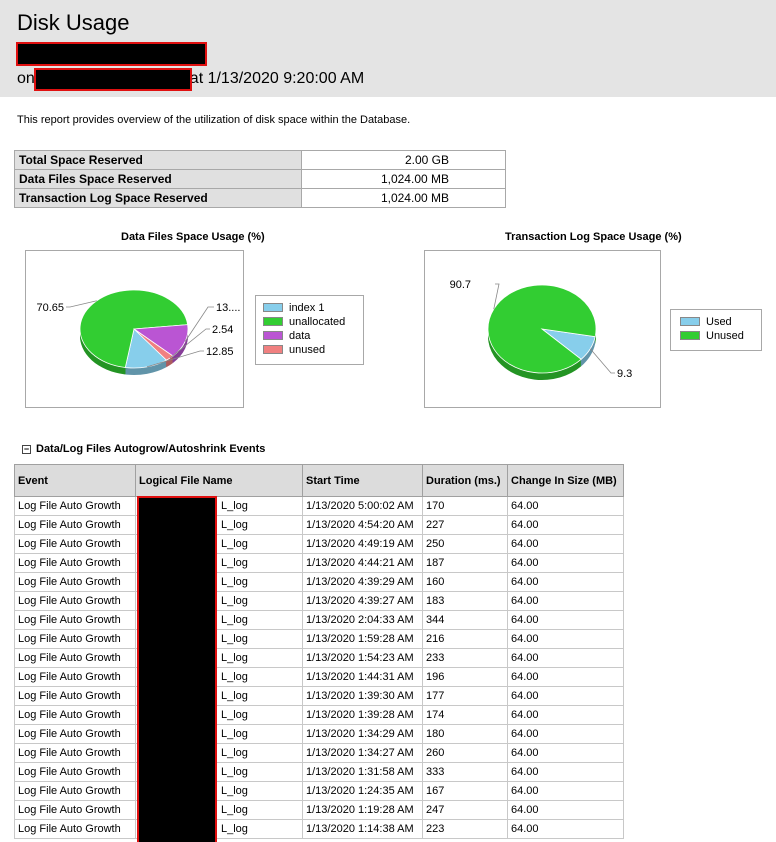 This screenshot has width=776, height=842. I want to click on summary-row: Total Space Reserved 2.00 GB, so click(260, 160).